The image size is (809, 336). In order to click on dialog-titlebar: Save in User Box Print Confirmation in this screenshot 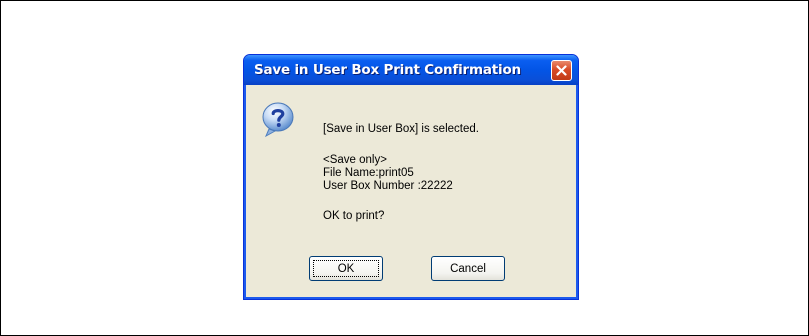, I will do `click(411, 70)`.